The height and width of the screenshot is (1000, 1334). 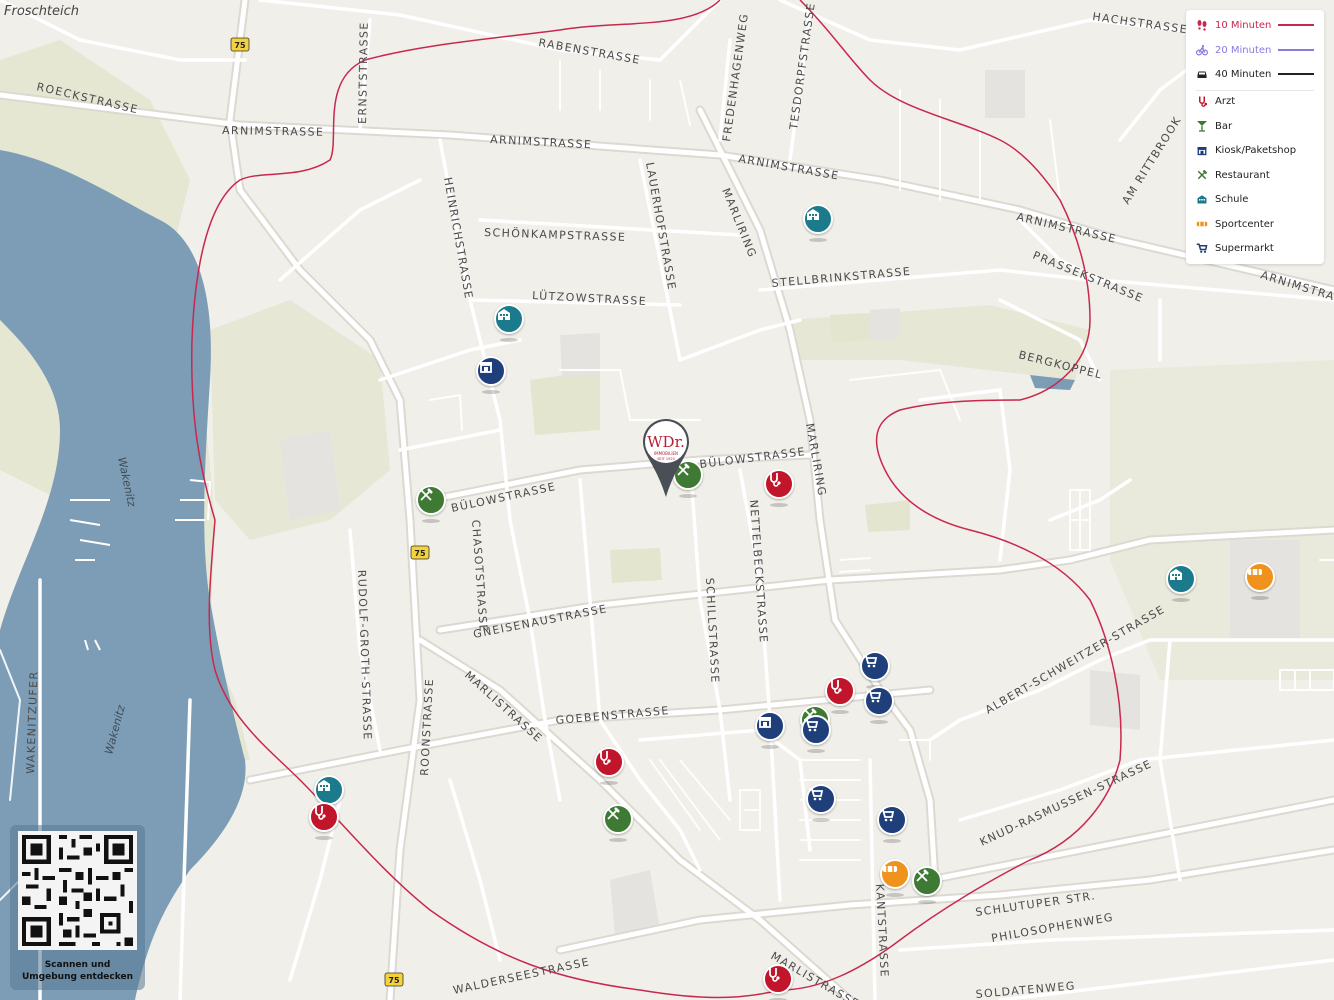 I want to click on kiosk-icon, so click(x=765, y=722).